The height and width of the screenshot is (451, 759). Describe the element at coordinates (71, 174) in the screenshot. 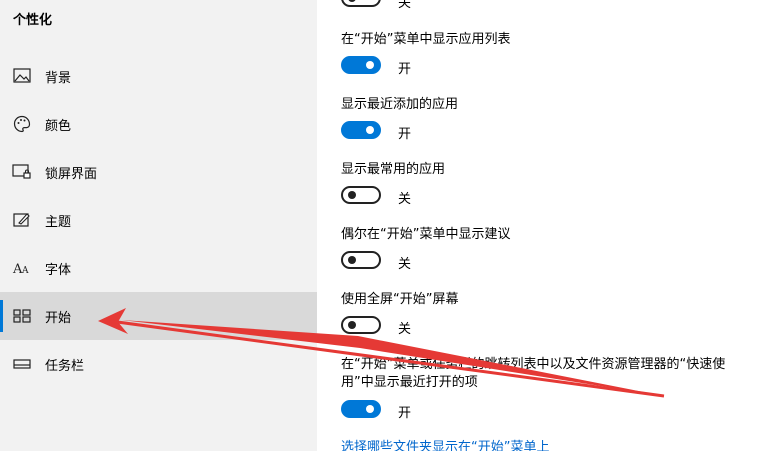

I see `sidebar-item-label: 锁屏界面` at that location.